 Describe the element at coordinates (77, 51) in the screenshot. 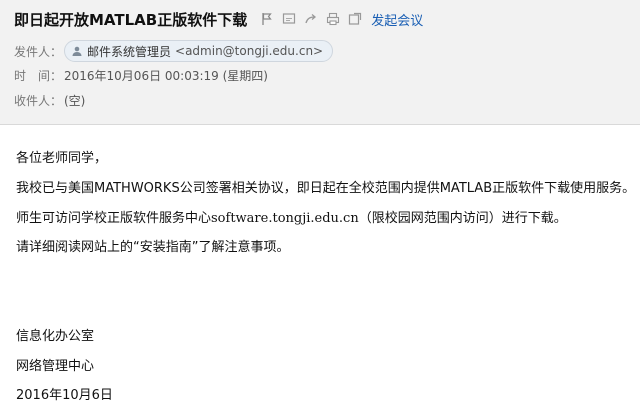

I see `person-icon` at that location.